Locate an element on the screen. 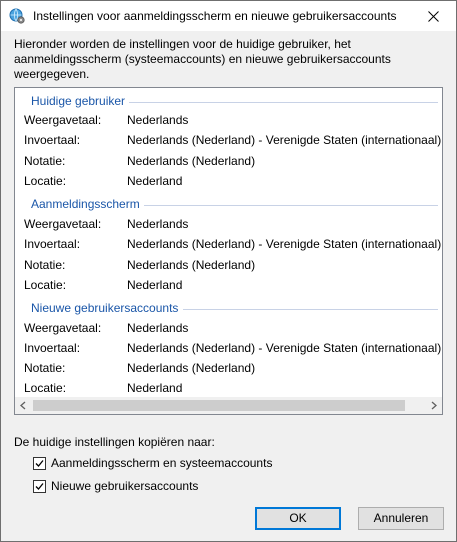 This screenshot has width=457, height=542. close-icon is located at coordinates (433, 16).